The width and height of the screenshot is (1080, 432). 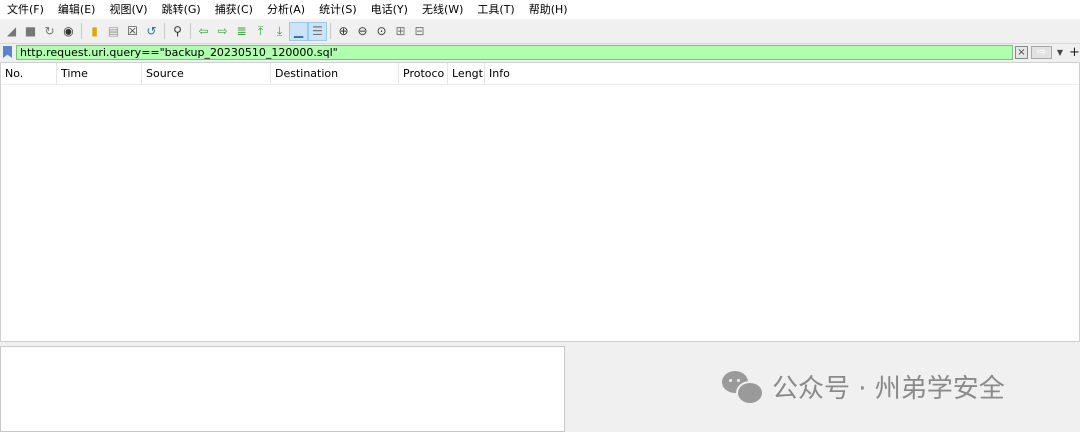 I want to click on first-packet-icon: ⤒, so click(x=260, y=31).